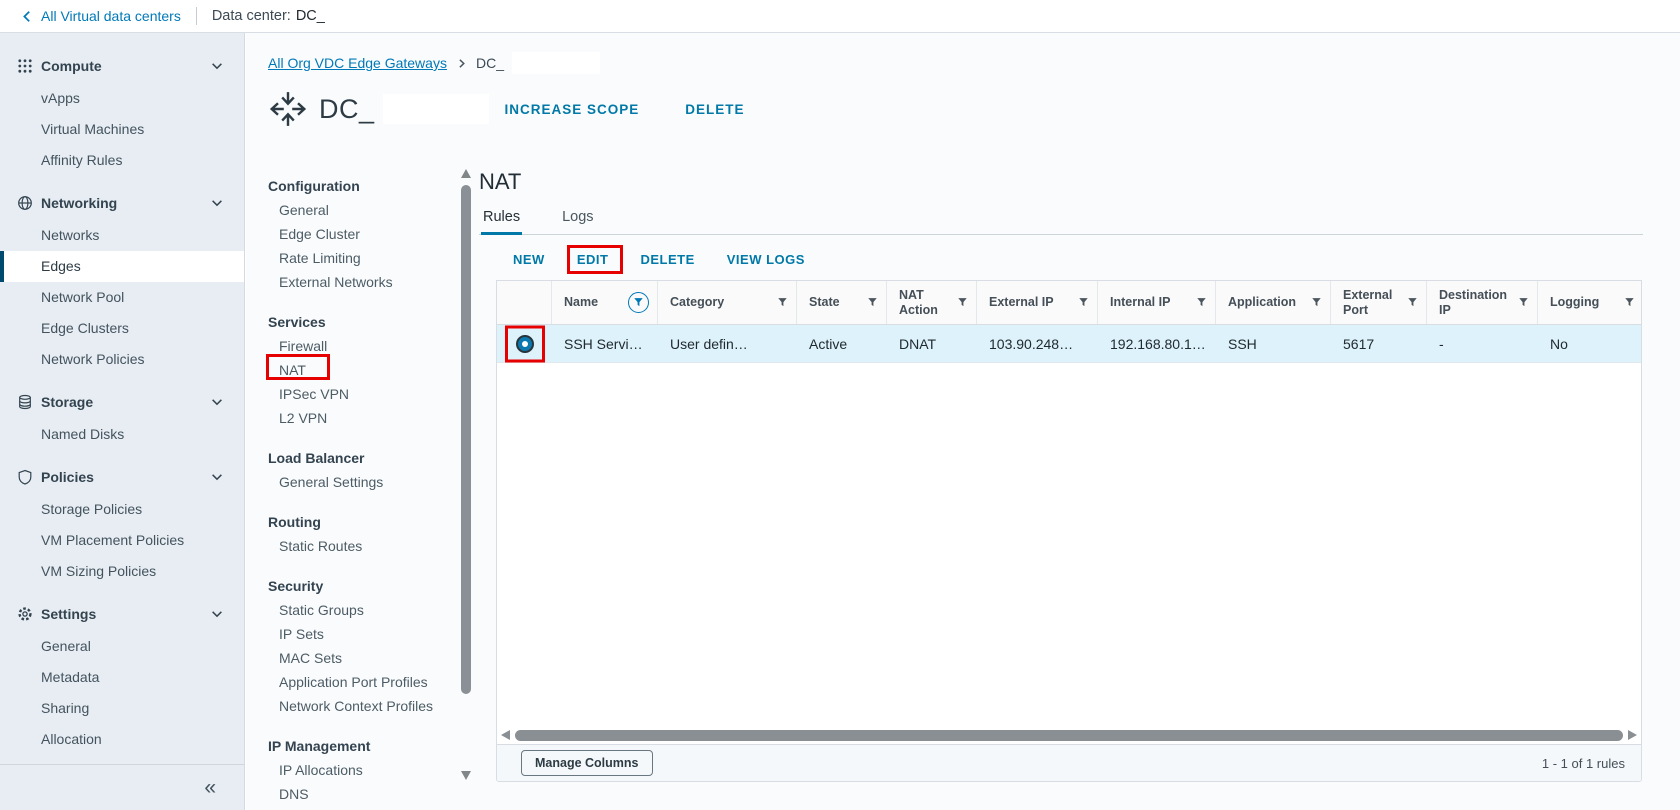 Image resolution: width=1680 pixels, height=810 pixels. I want to click on gateway-header: DC_ INCREASE SCOPE DELETE, so click(506, 109).